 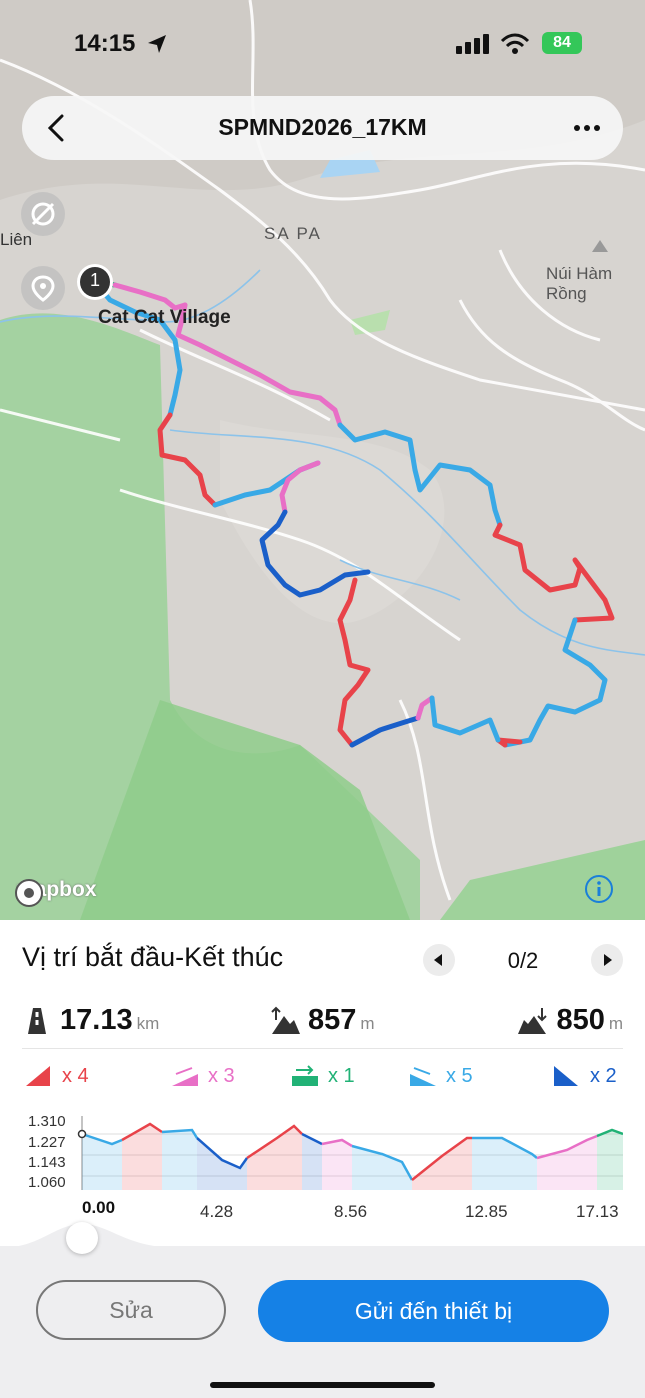 I want to click on grade-steep-climb: x 4, so click(x=56, y=1076).